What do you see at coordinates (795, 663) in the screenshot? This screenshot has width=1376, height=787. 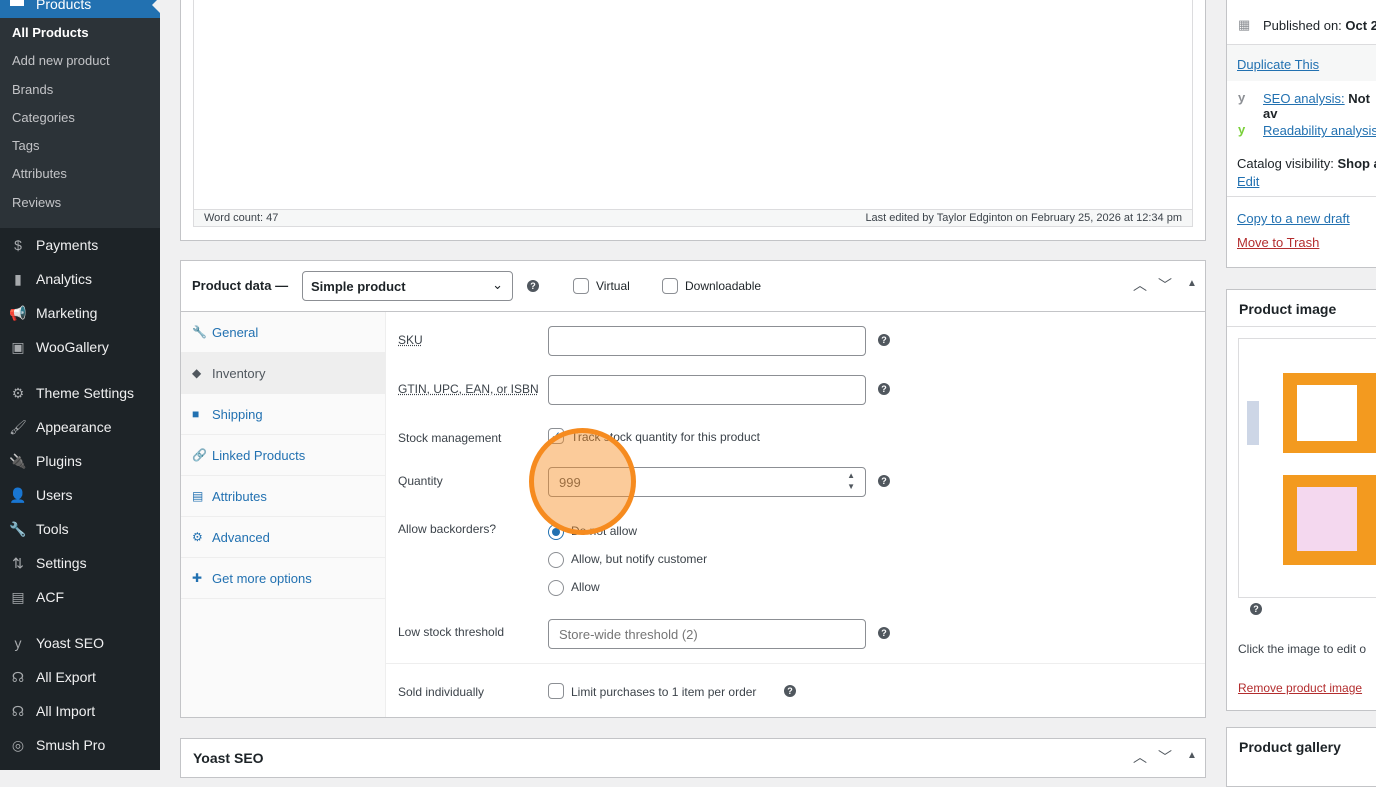 I see `divider` at bounding box center [795, 663].